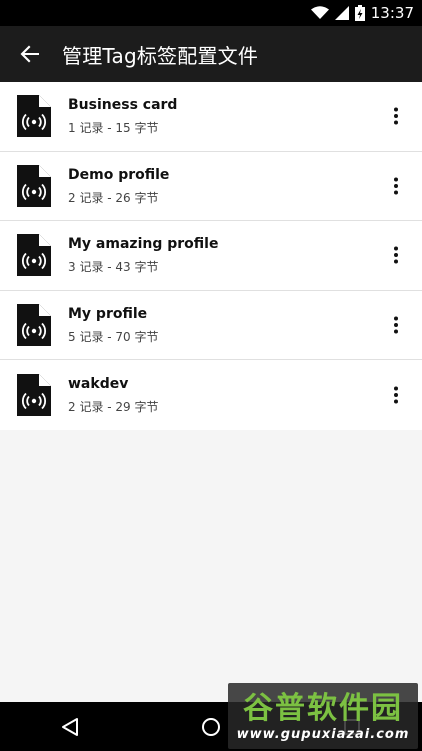 The height and width of the screenshot is (751, 422). Describe the element at coordinates (98, 384) in the screenshot. I see `profile-name: wakdev` at that location.